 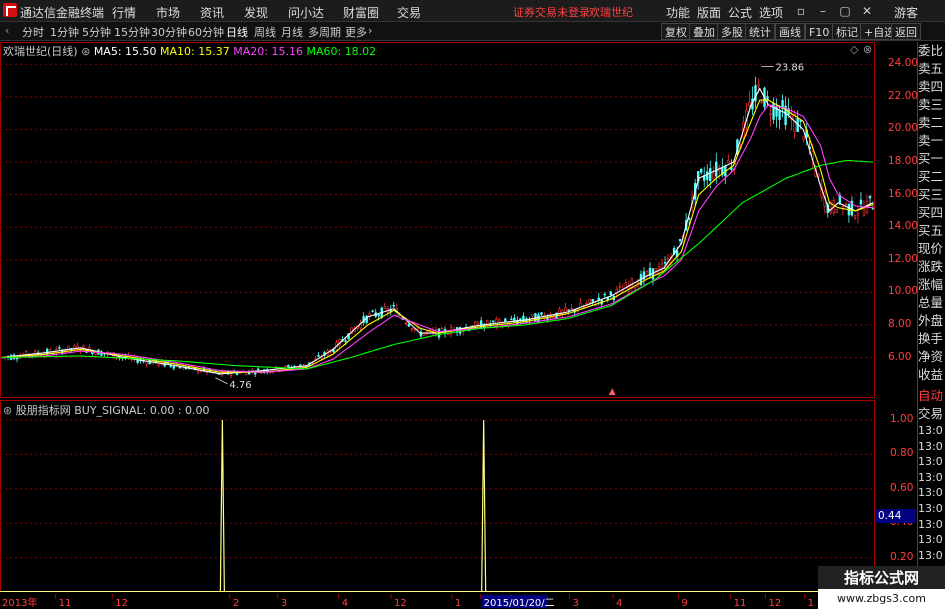 I want to click on menu-discover: 发现, so click(x=256, y=12).